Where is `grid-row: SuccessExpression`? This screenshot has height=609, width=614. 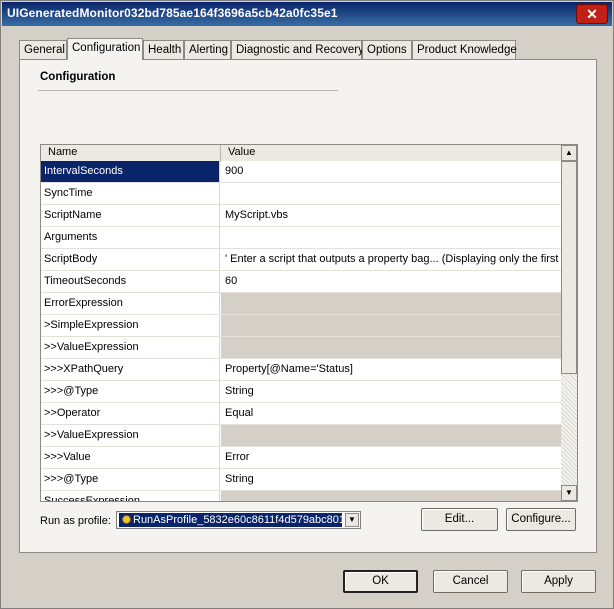 grid-row: SuccessExpression is located at coordinates (301, 496).